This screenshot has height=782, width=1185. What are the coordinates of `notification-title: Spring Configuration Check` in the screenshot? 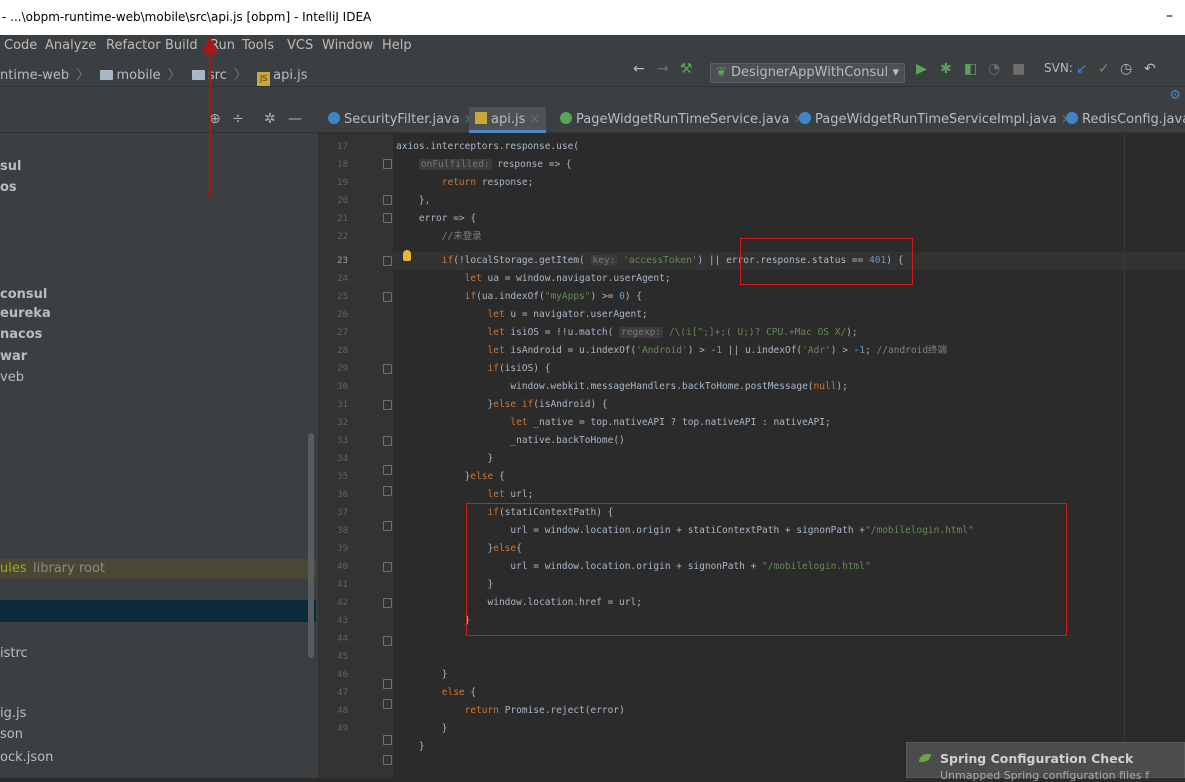 It's located at (1037, 758).